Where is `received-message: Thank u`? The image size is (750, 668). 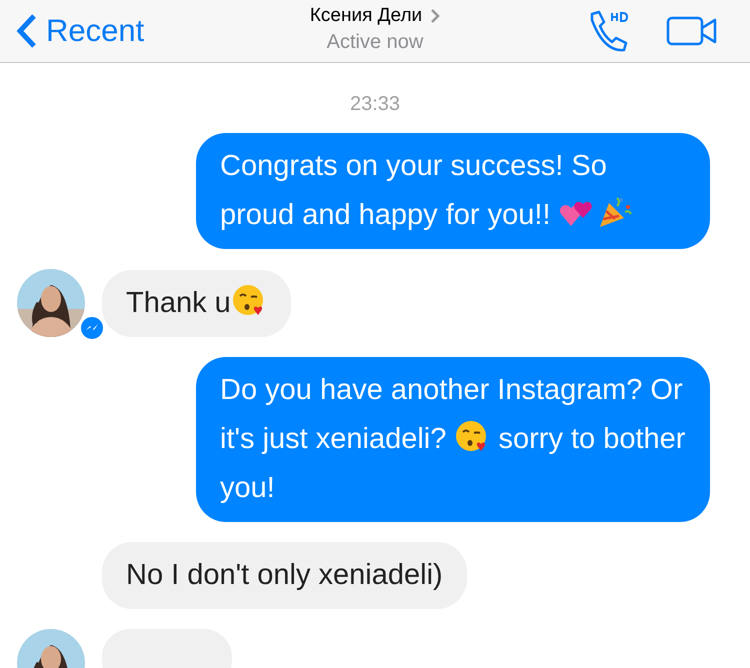 received-message: Thank u is located at coordinates (196, 303).